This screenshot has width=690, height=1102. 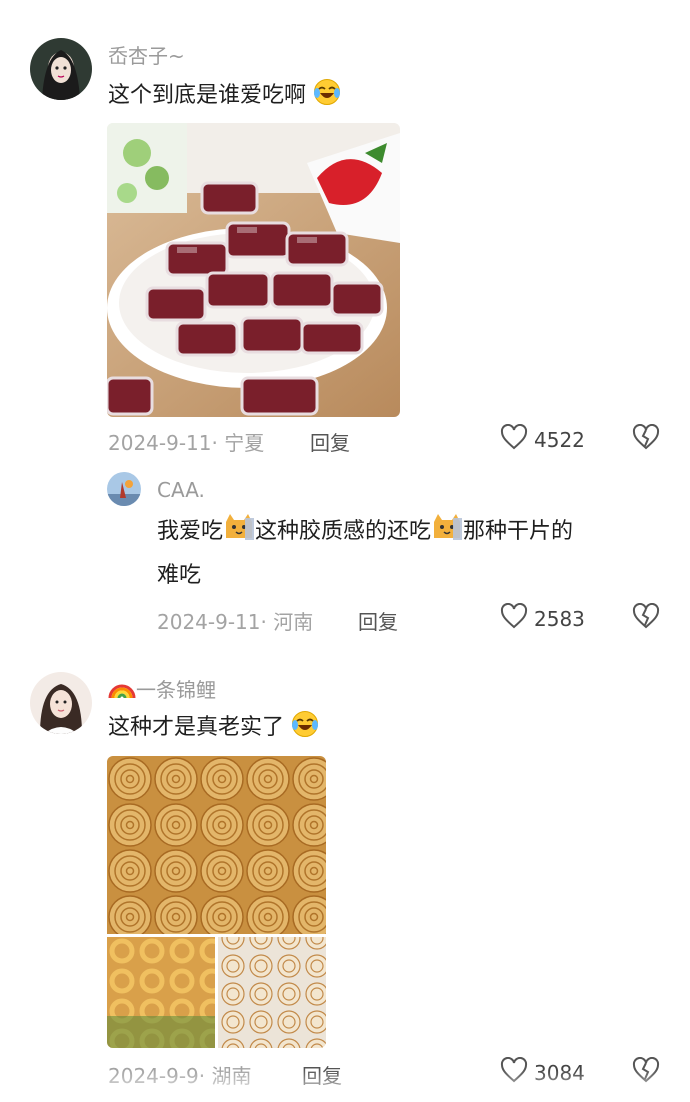 What do you see at coordinates (207, 95) in the screenshot?
I see `comment-text-content: 这个到底是谁爱吃啊` at bounding box center [207, 95].